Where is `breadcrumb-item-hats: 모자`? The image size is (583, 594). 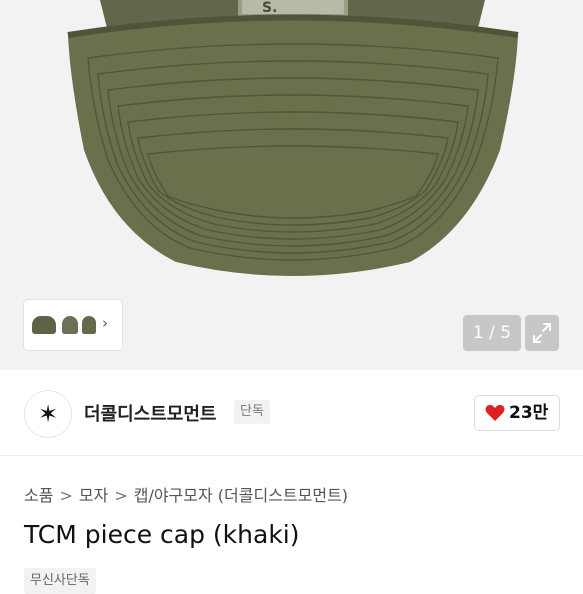 breadcrumb-item-hats: 모자 is located at coordinates (93, 495).